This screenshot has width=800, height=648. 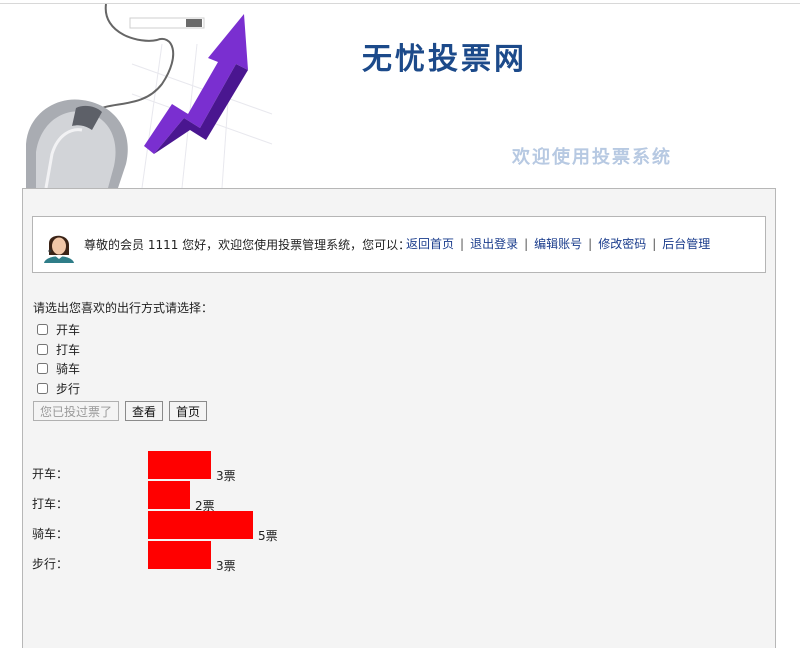 I want to click on welcome-message: 尊敬的会员 1111 您好，欢迎您使用投票管理系统，您可以：, so click(x=247, y=245).